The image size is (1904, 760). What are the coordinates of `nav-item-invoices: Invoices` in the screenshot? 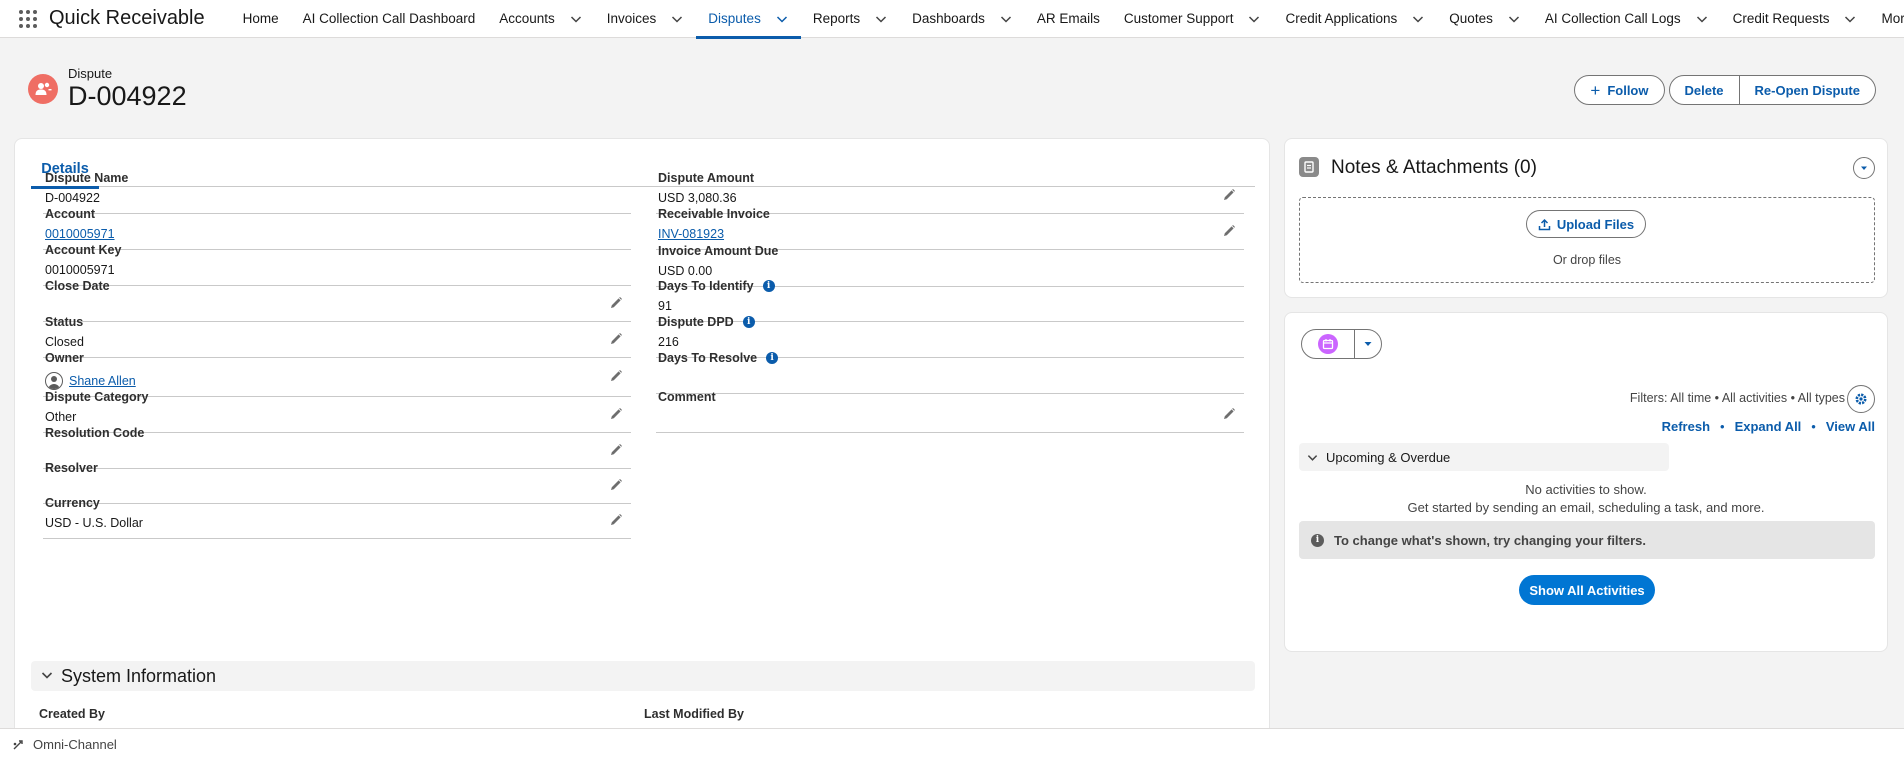 It's located at (646, 19).